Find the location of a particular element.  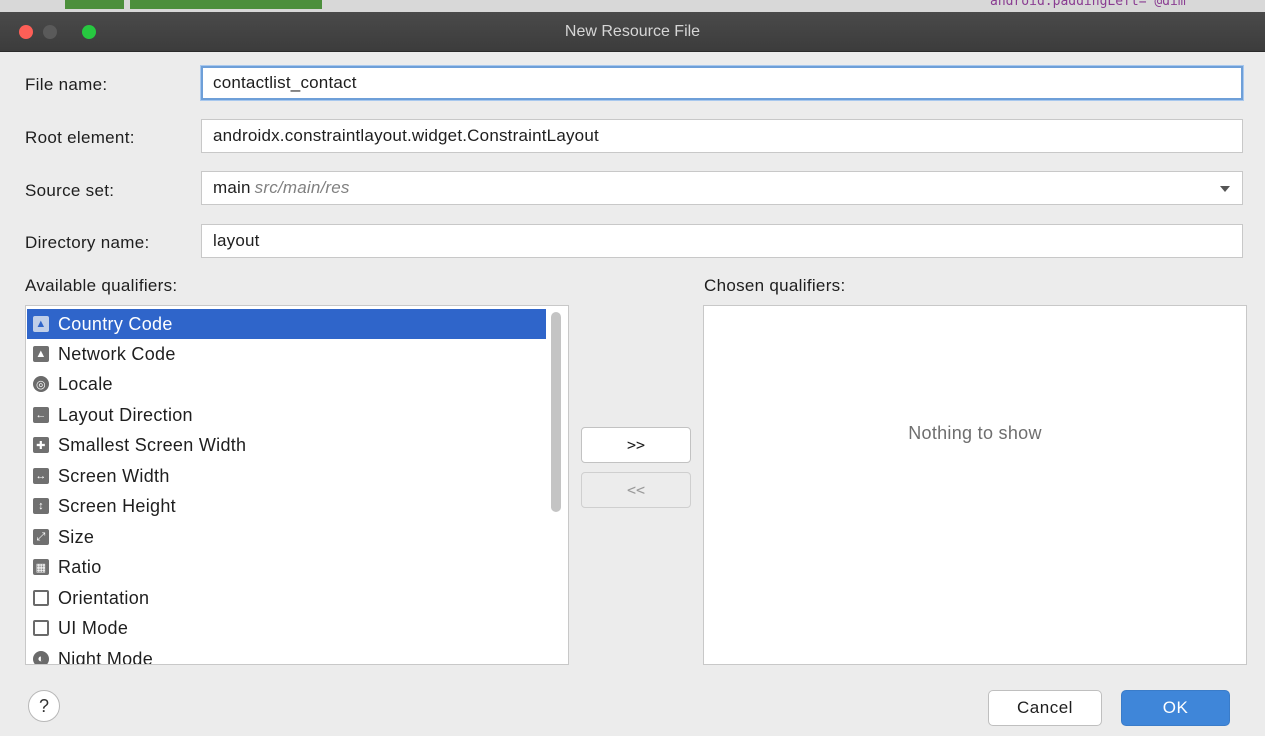

smallest-width-icon: ✚ is located at coordinates (41, 445).